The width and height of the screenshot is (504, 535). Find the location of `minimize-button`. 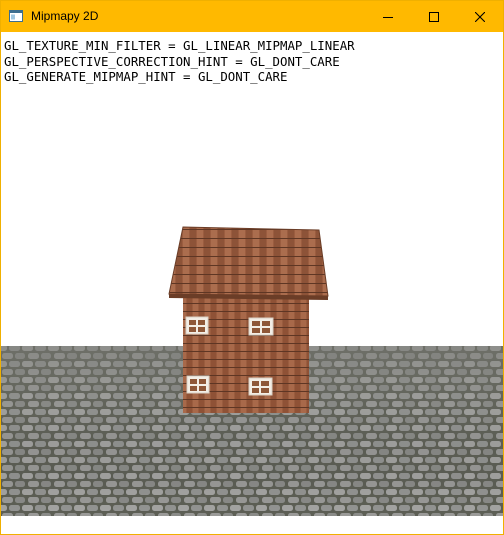

minimize-button is located at coordinates (388, 16).